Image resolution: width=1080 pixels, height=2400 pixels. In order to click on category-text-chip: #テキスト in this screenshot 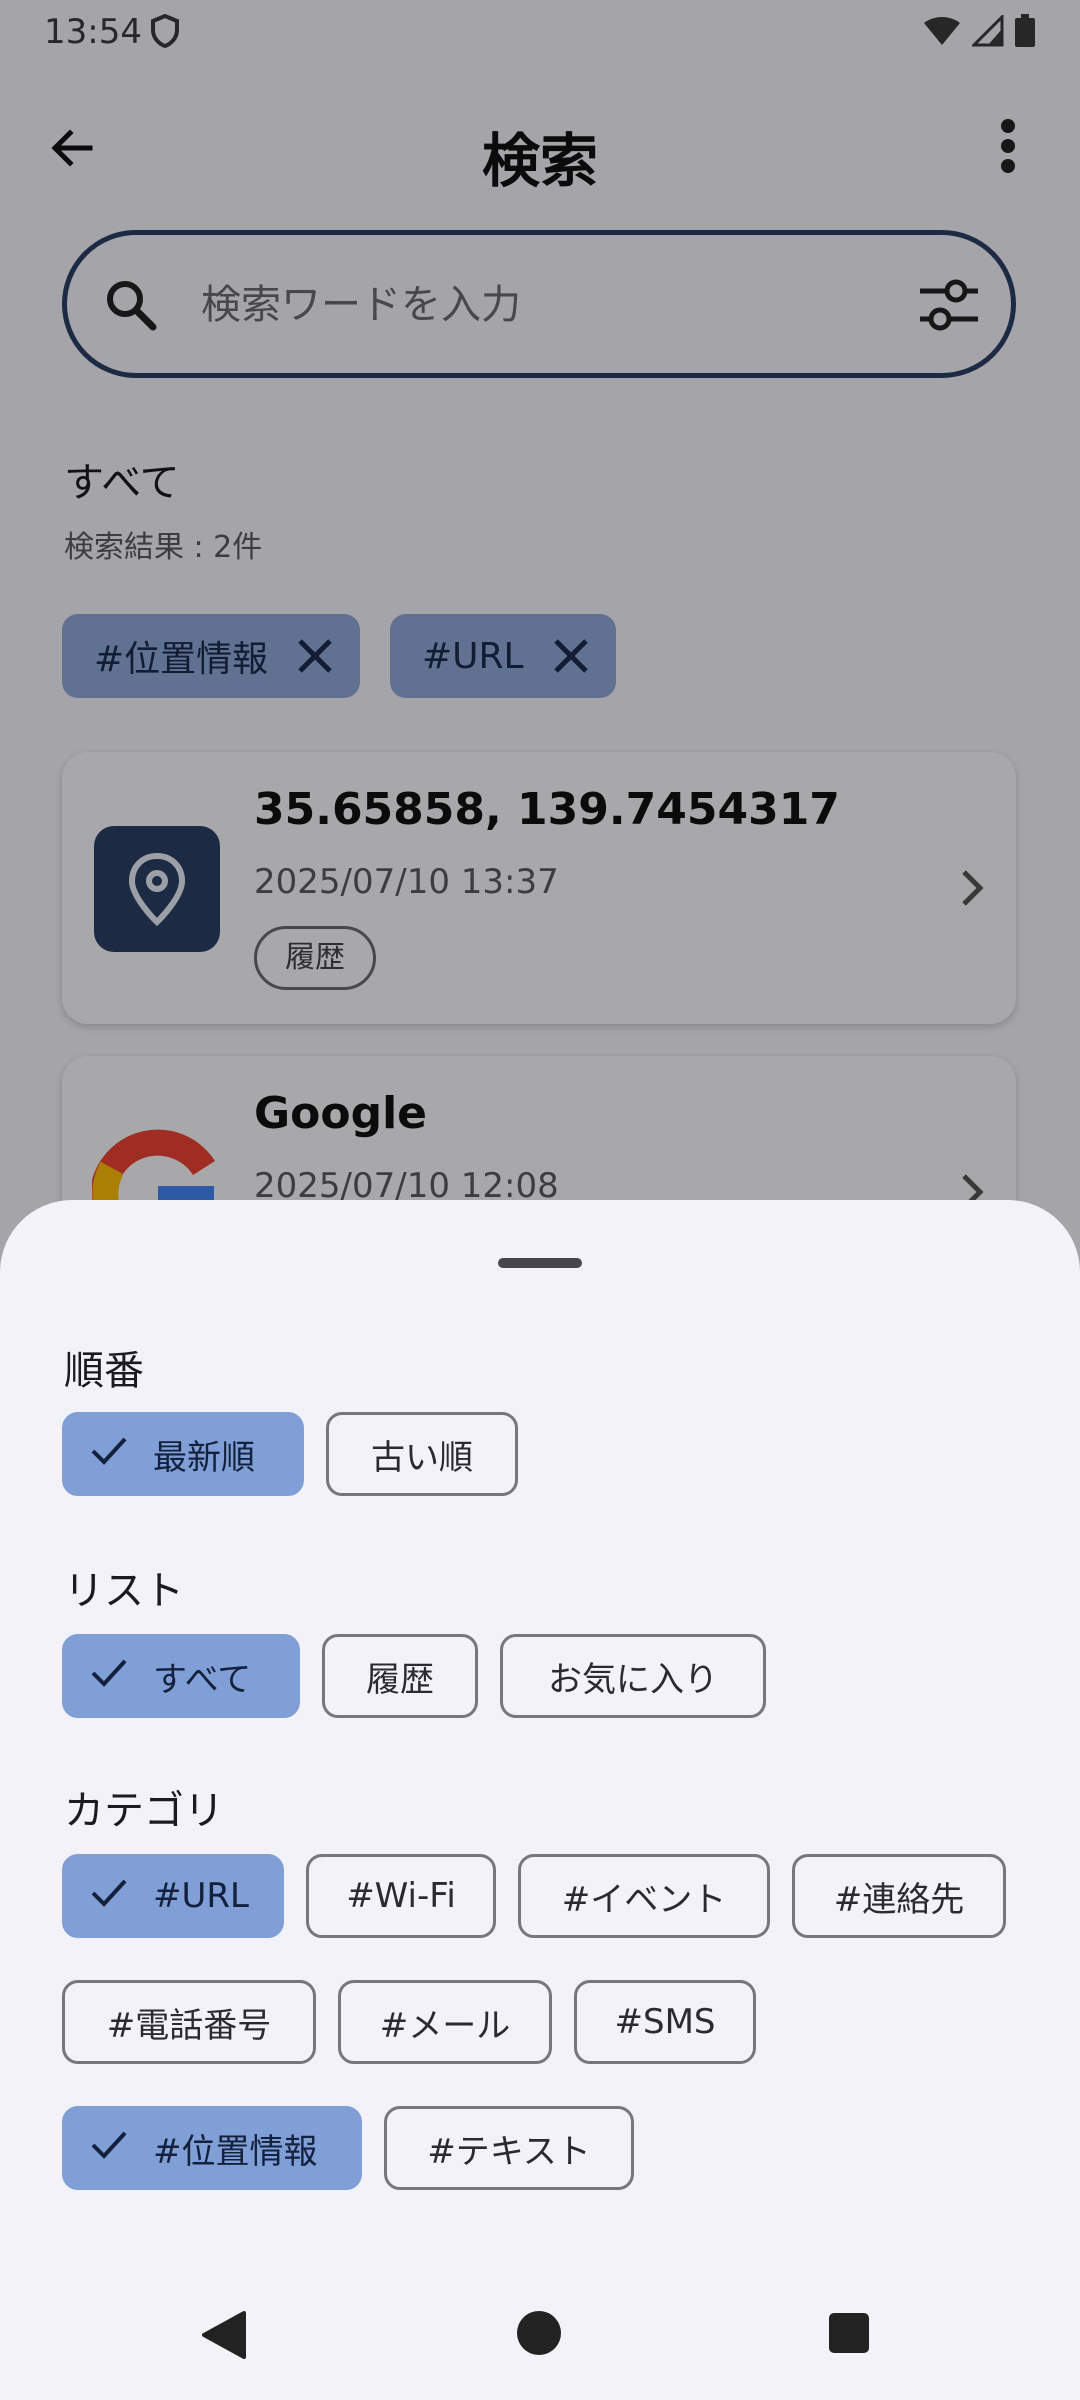, I will do `click(509, 2148)`.